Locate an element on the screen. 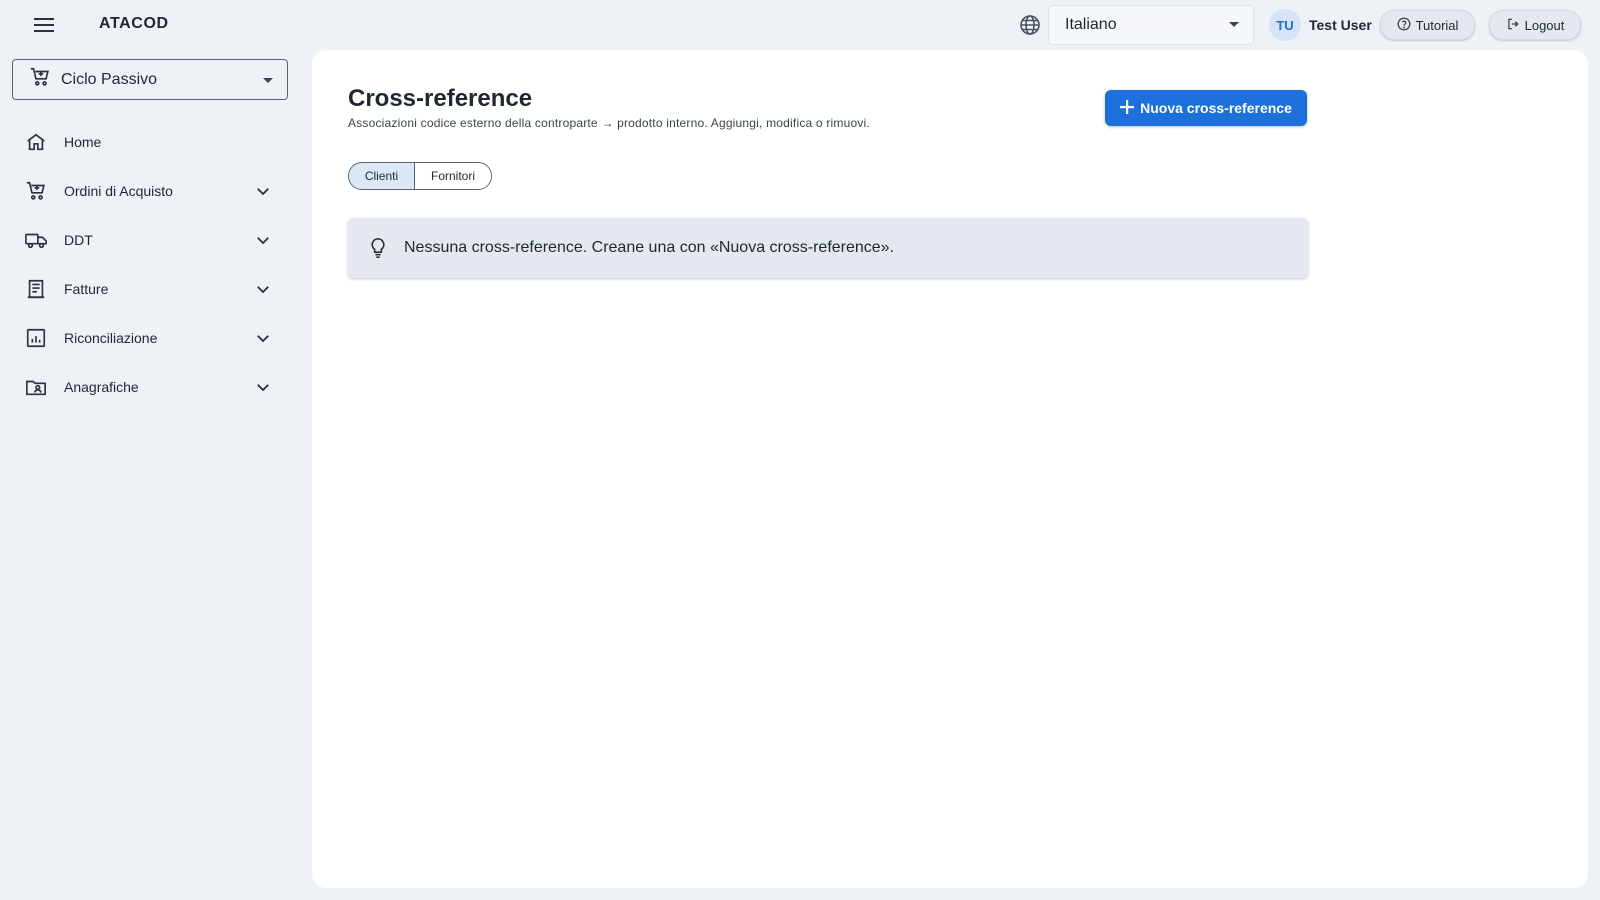 The height and width of the screenshot is (900, 1600). plus-icon is located at coordinates (1127, 108).